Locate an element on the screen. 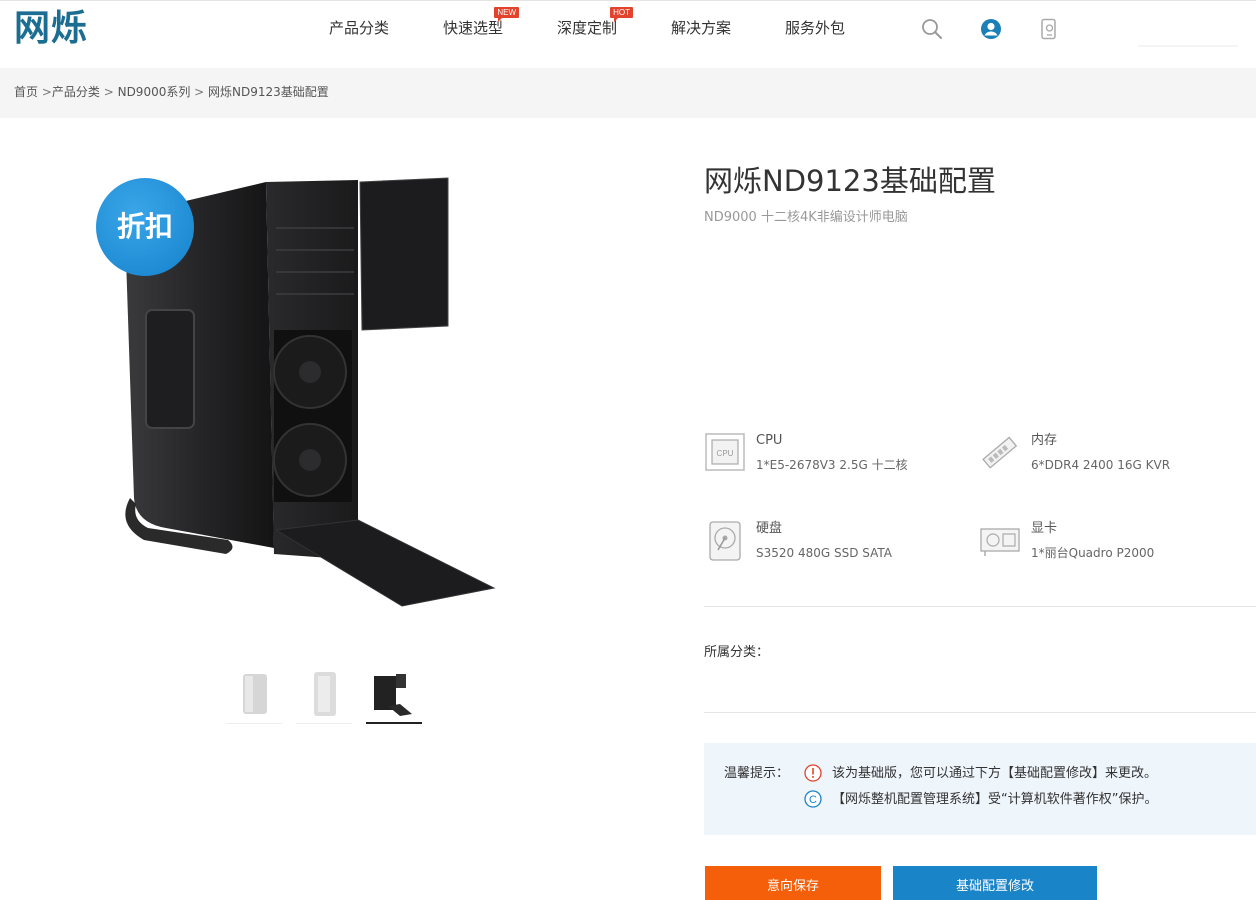 This screenshot has height=900, width=1256. spec-value: 6*DDR4 2400 16G KVR is located at coordinates (1101, 465).